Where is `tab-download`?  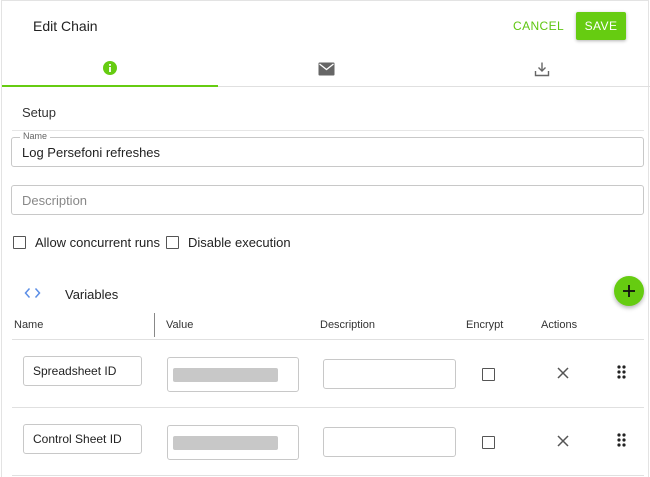 tab-download is located at coordinates (542, 69).